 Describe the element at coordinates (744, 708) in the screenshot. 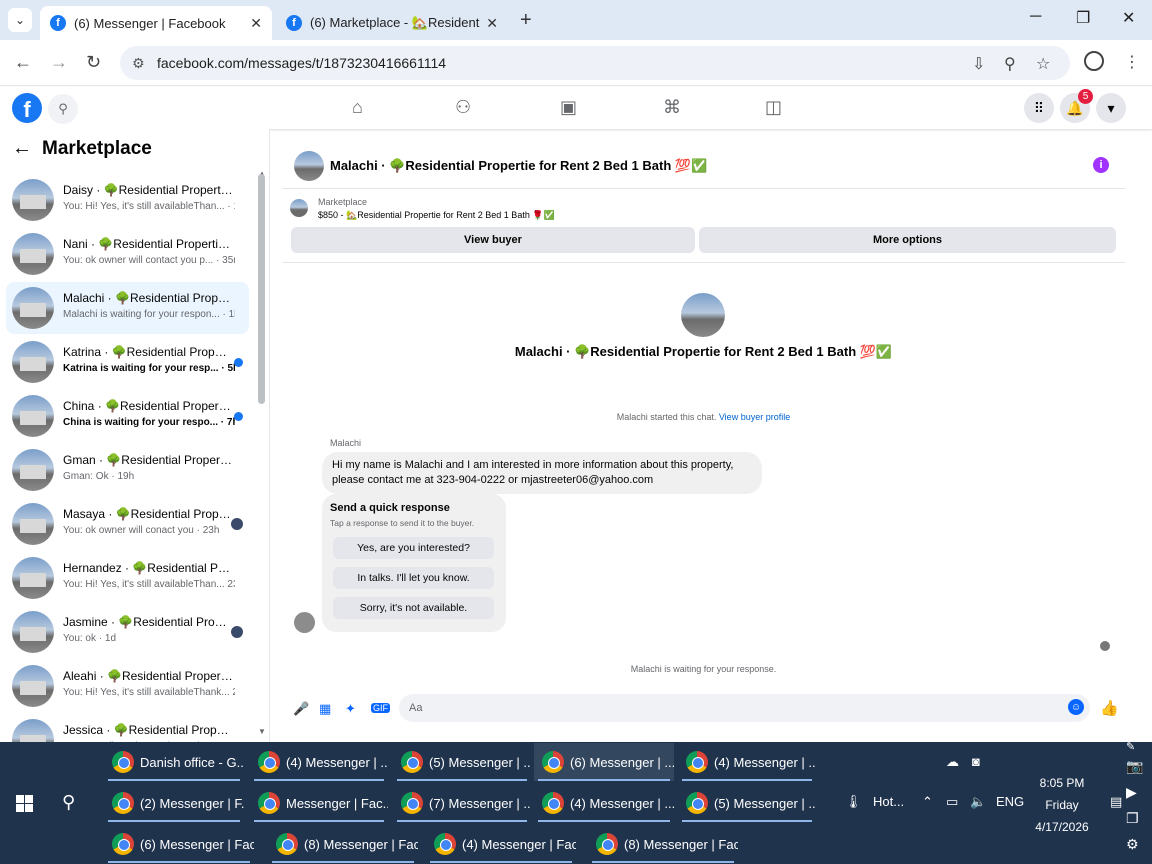

I see `message-input: Aa ☺` at that location.